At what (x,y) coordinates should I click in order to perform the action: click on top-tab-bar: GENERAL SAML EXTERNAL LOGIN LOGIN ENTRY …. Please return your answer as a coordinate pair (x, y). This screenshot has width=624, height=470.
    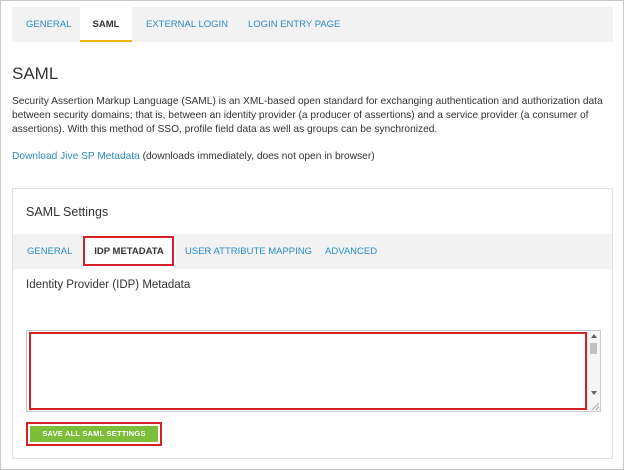
    Looking at the image, I should click on (312, 24).